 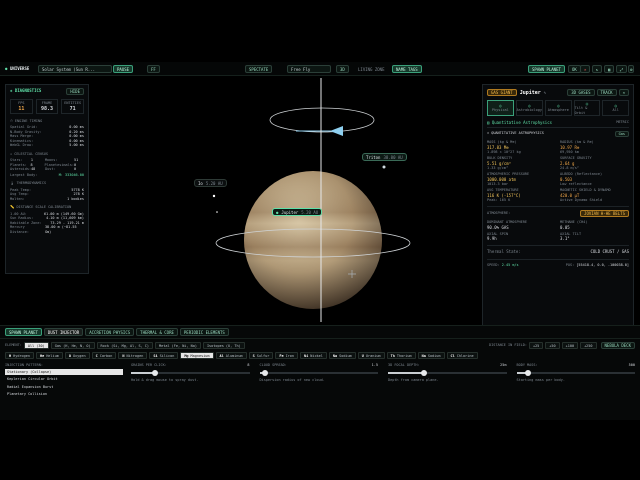 I want to click on element-chip: Fe Iron, so click(x=287, y=355).